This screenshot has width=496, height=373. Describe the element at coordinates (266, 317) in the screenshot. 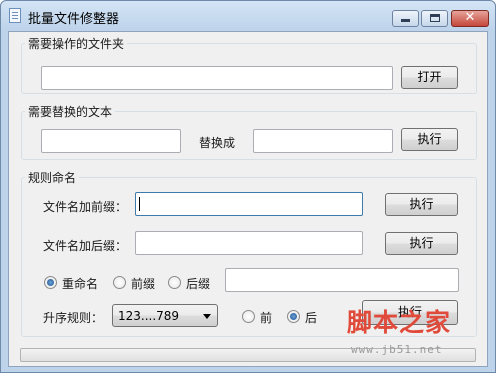

I see `radio-position-front-label: 前` at that location.